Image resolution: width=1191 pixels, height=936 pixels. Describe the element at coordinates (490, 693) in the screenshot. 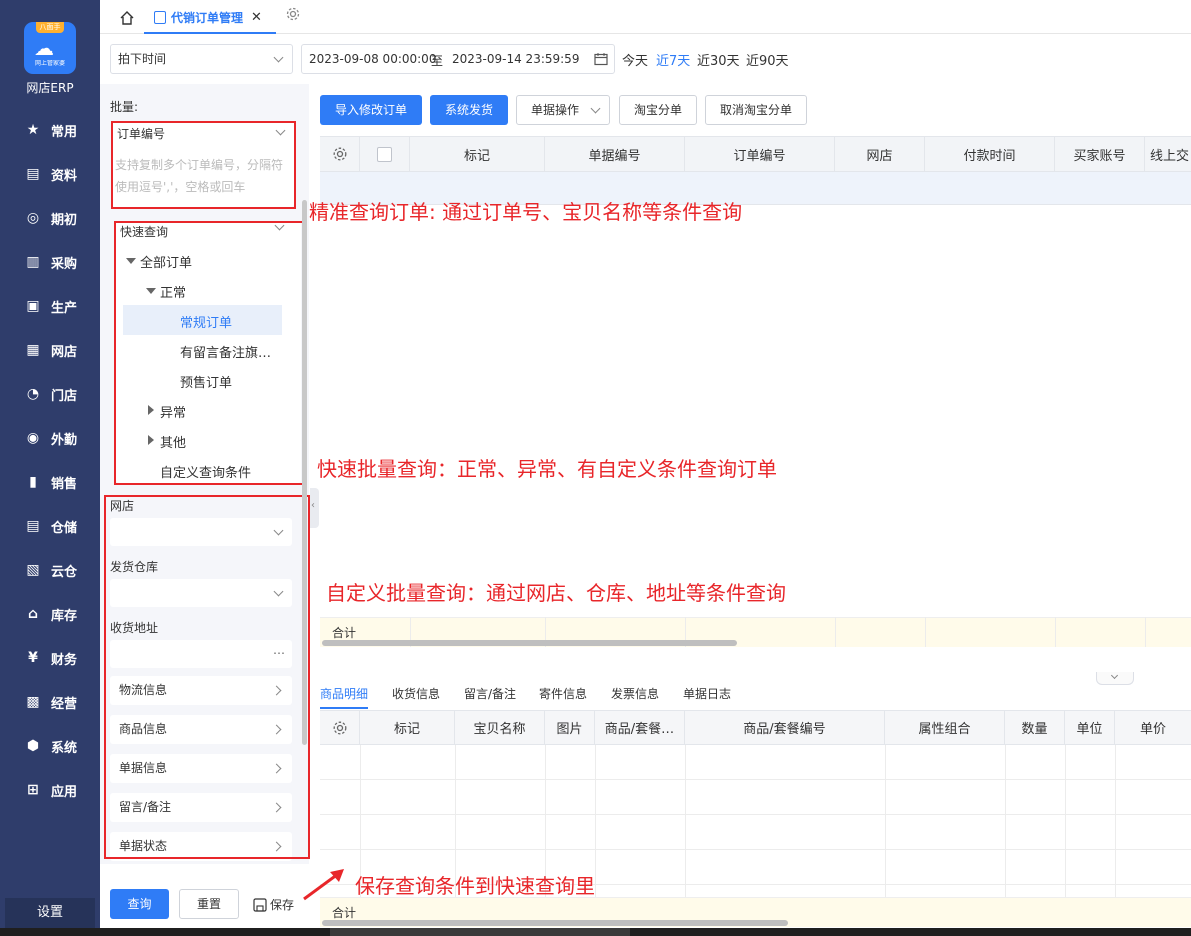

I see `tab-remark: 留言/备注` at that location.